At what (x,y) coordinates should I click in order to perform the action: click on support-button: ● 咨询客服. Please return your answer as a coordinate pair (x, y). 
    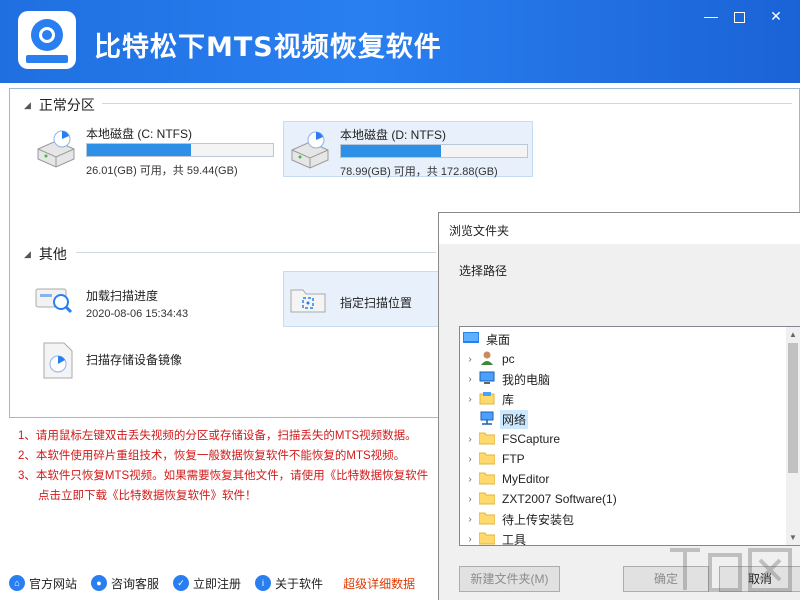
    Looking at the image, I should click on (125, 583).